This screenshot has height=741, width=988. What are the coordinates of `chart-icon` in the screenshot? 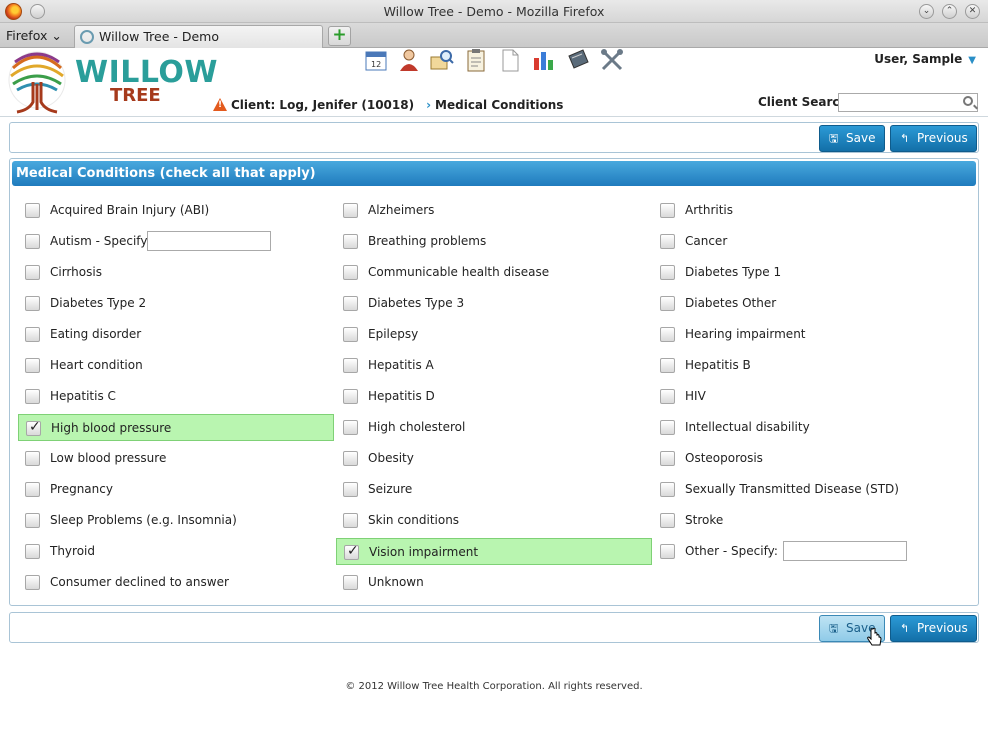 It's located at (544, 60).